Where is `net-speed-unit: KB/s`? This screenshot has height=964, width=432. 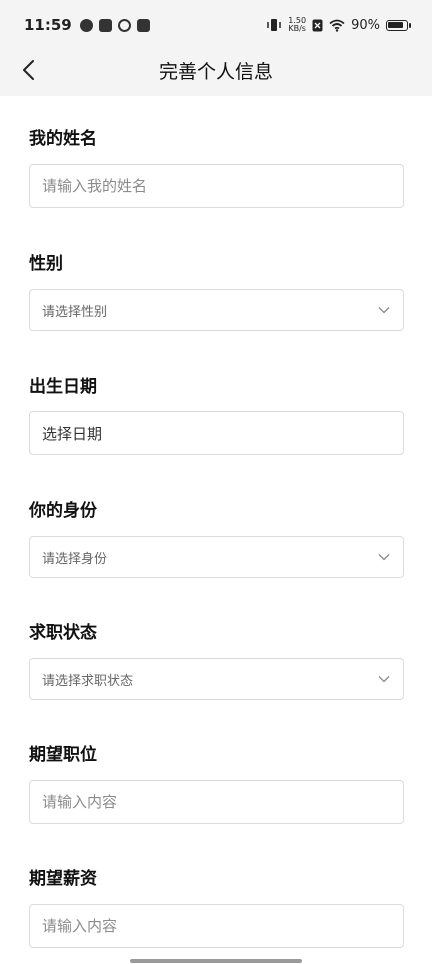 net-speed-unit: KB/s is located at coordinates (297, 28).